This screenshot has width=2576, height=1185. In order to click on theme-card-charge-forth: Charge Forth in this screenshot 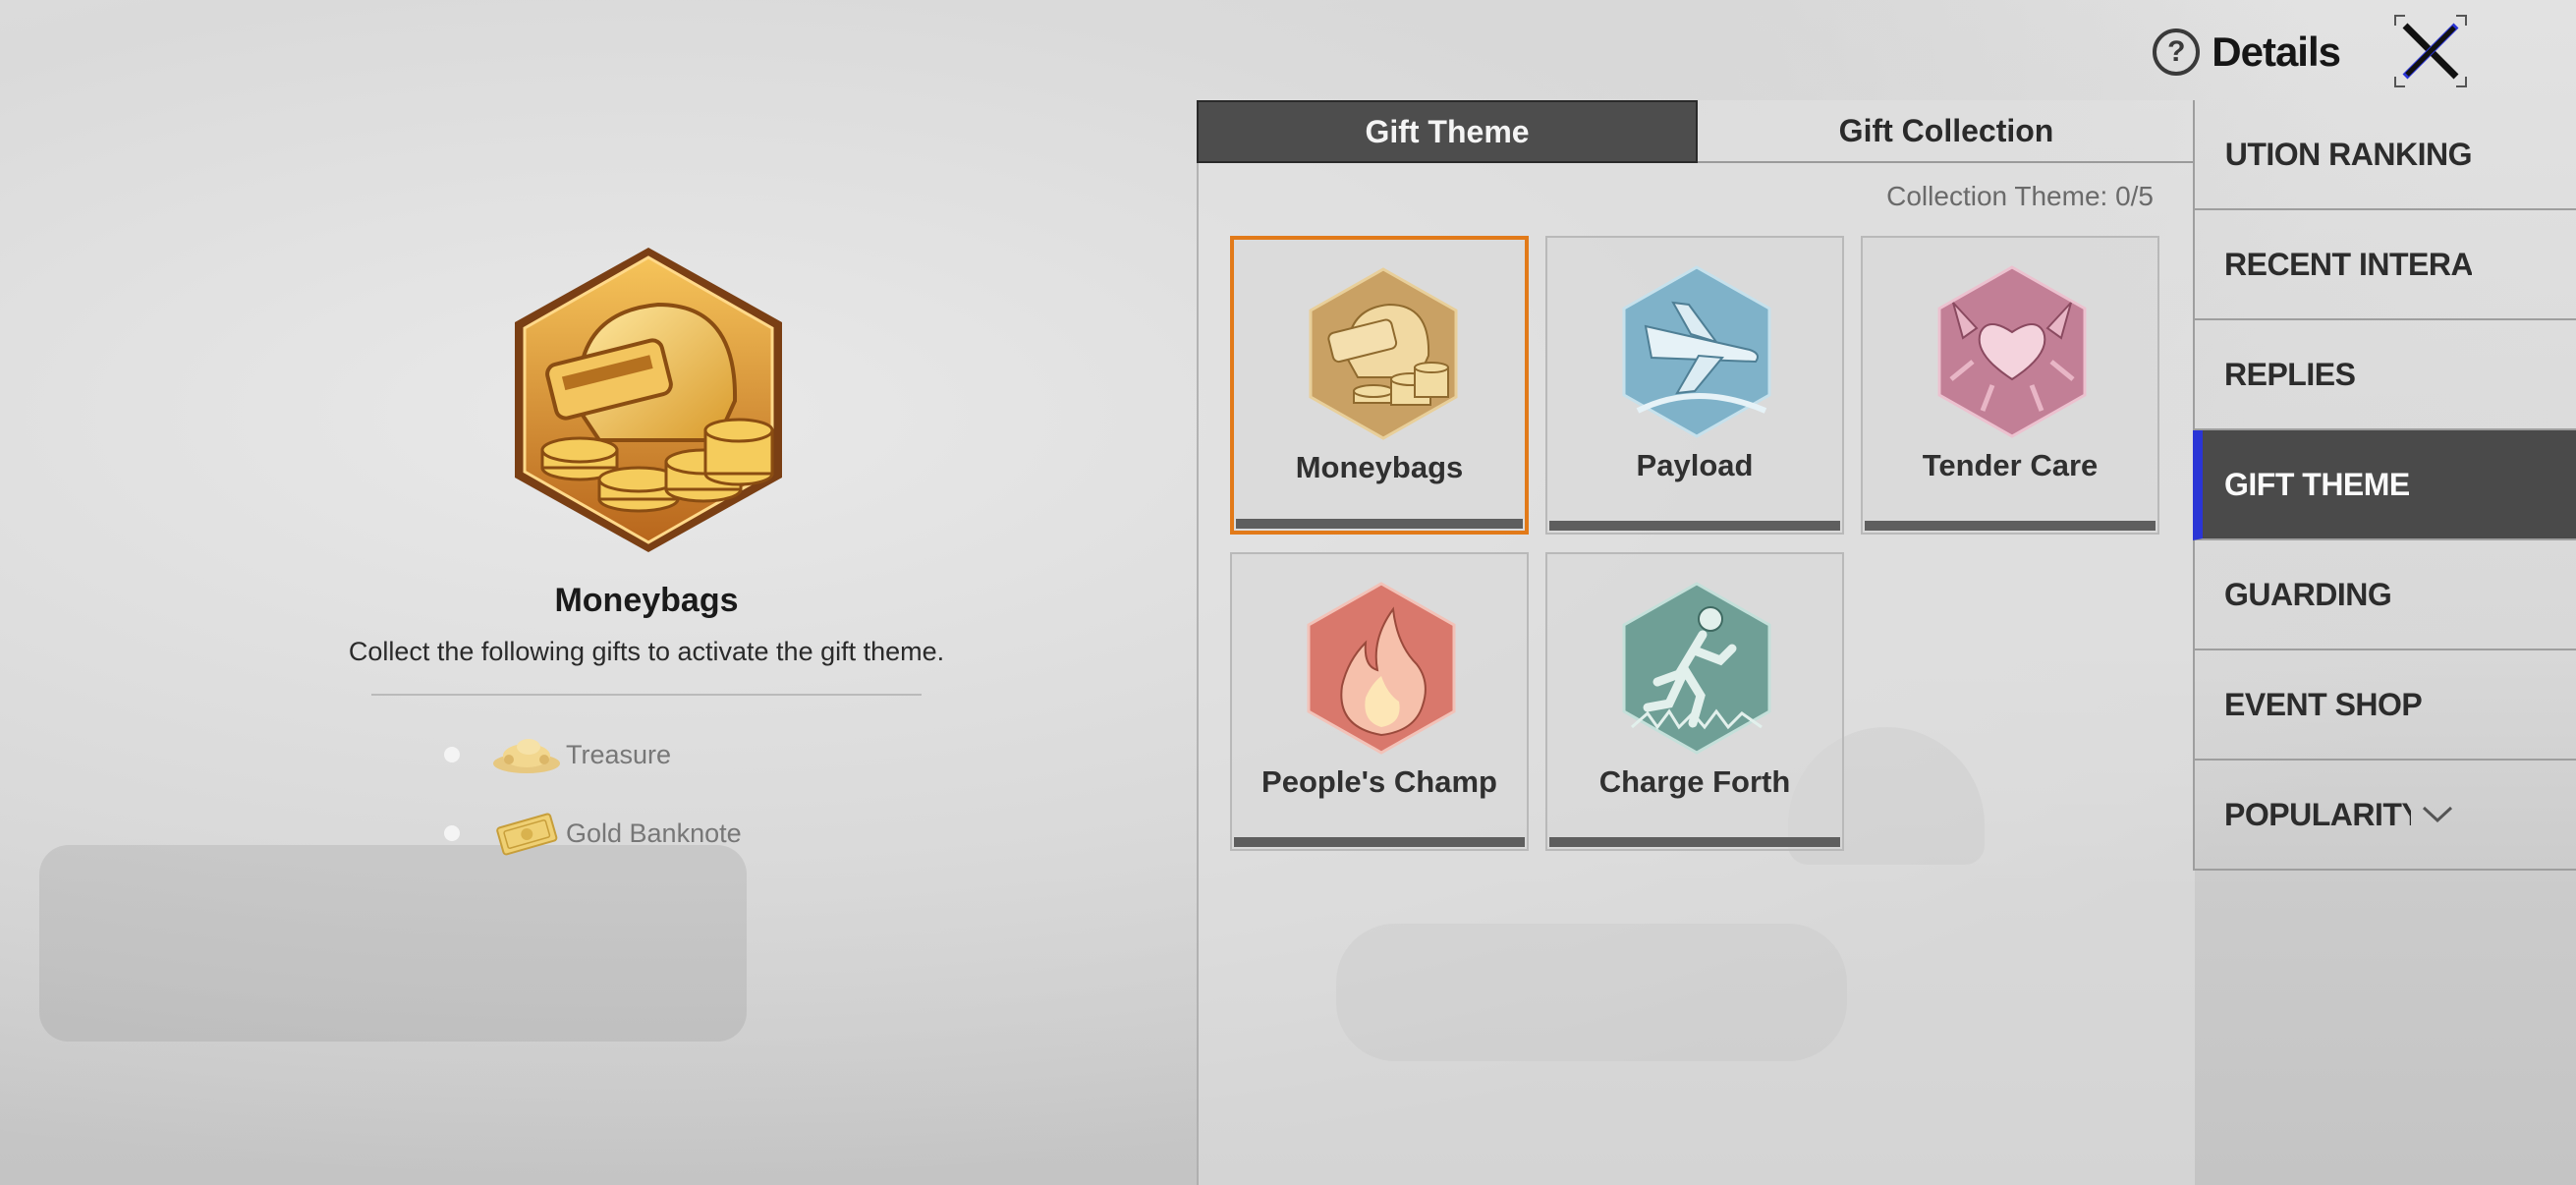, I will do `click(1694, 701)`.